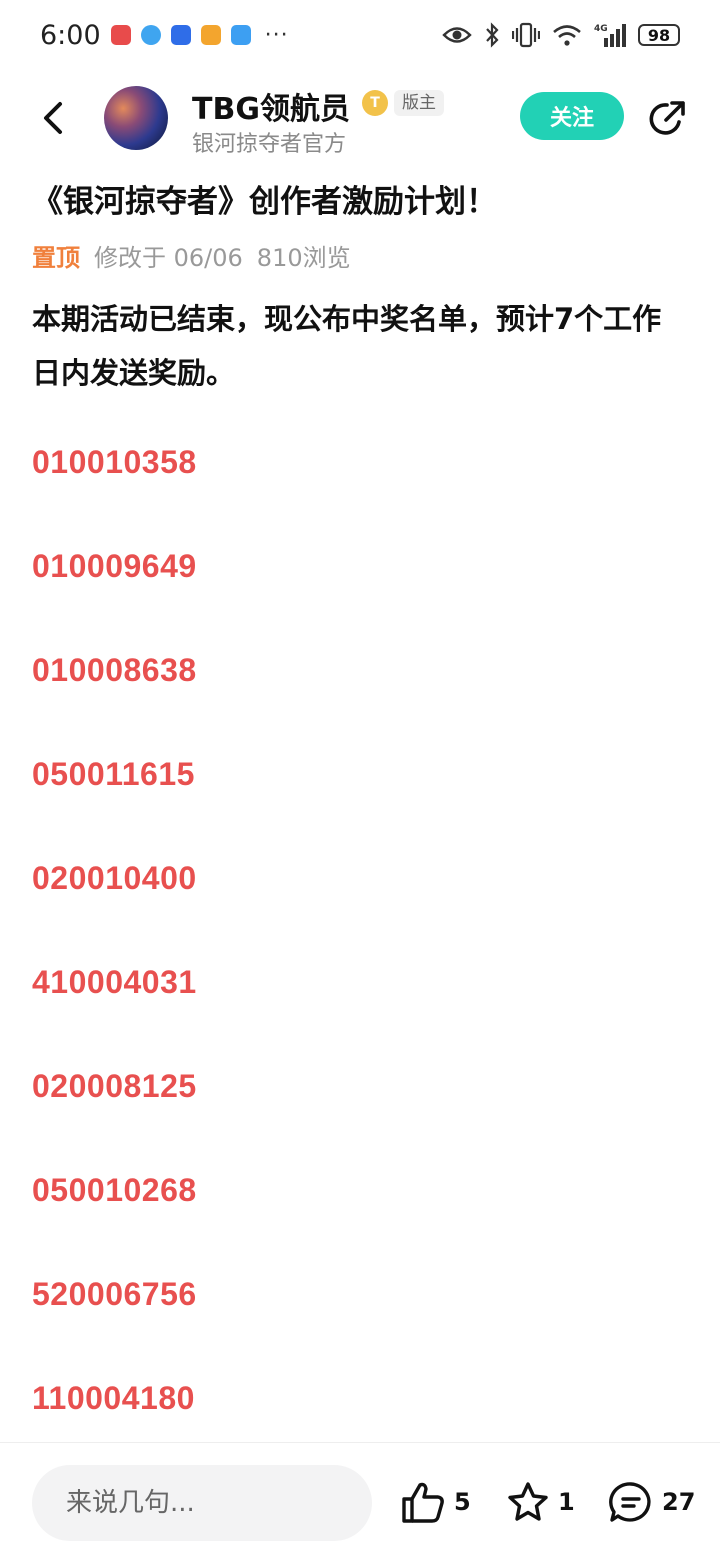 The height and width of the screenshot is (1560, 720). Describe the element at coordinates (630, 1502) in the screenshot. I see `comment-bubble-icon` at that location.